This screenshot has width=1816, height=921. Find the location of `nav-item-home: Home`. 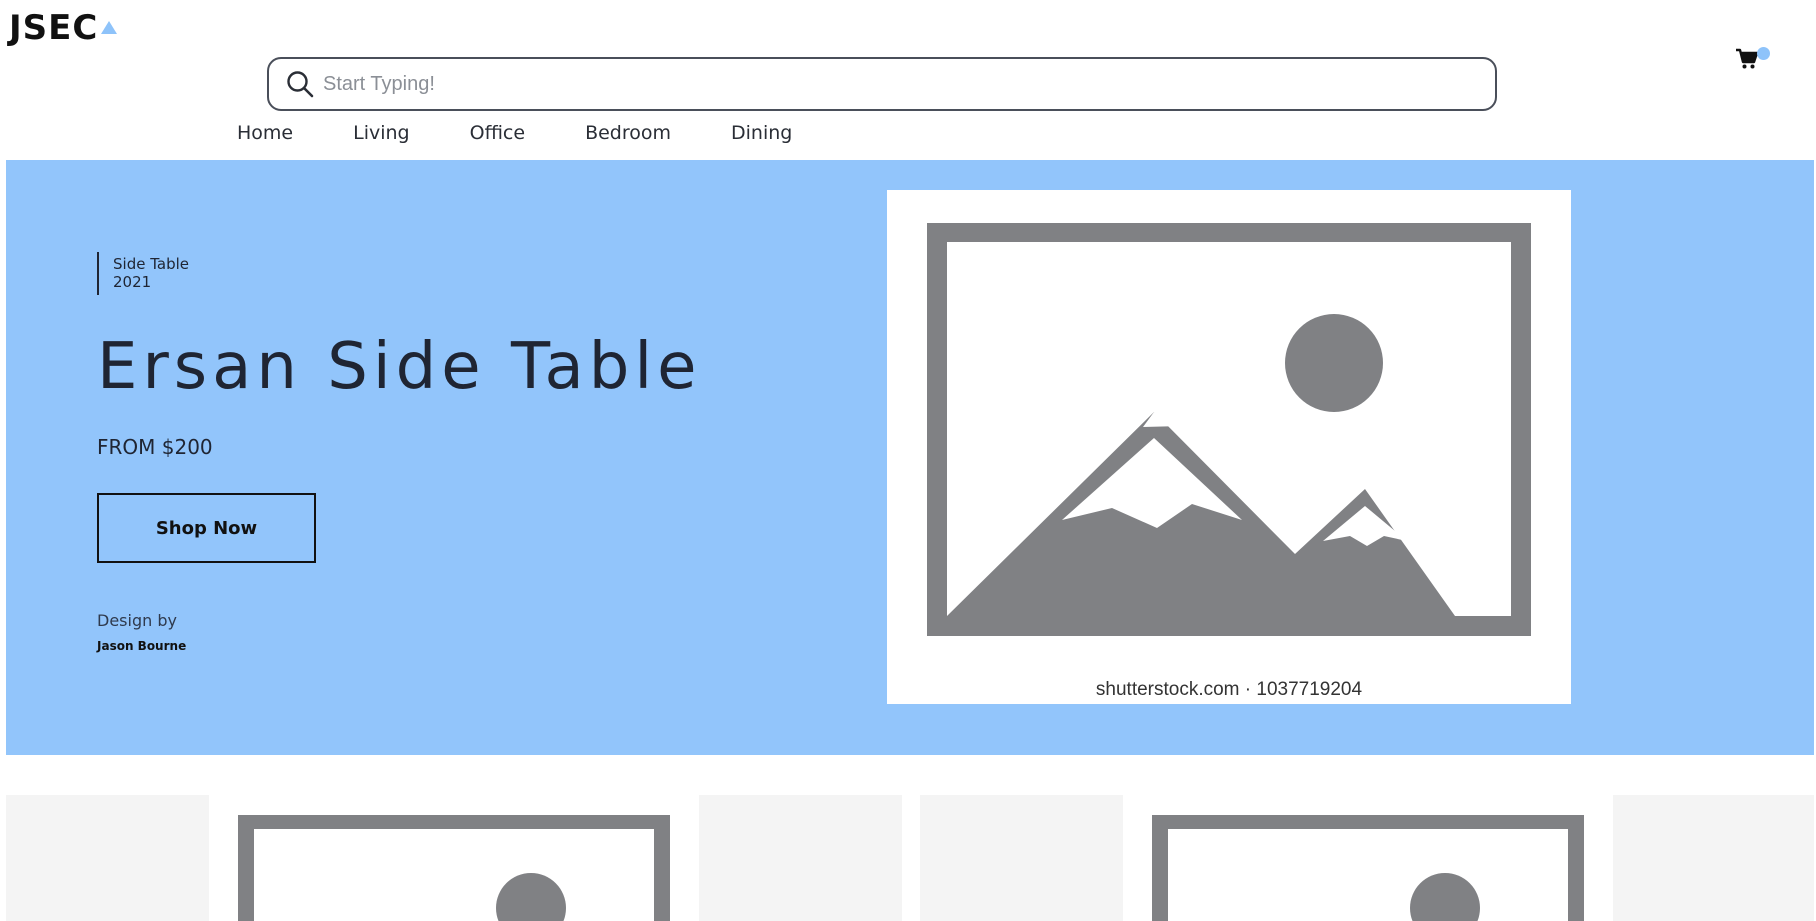

nav-item-home: Home is located at coordinates (265, 133).